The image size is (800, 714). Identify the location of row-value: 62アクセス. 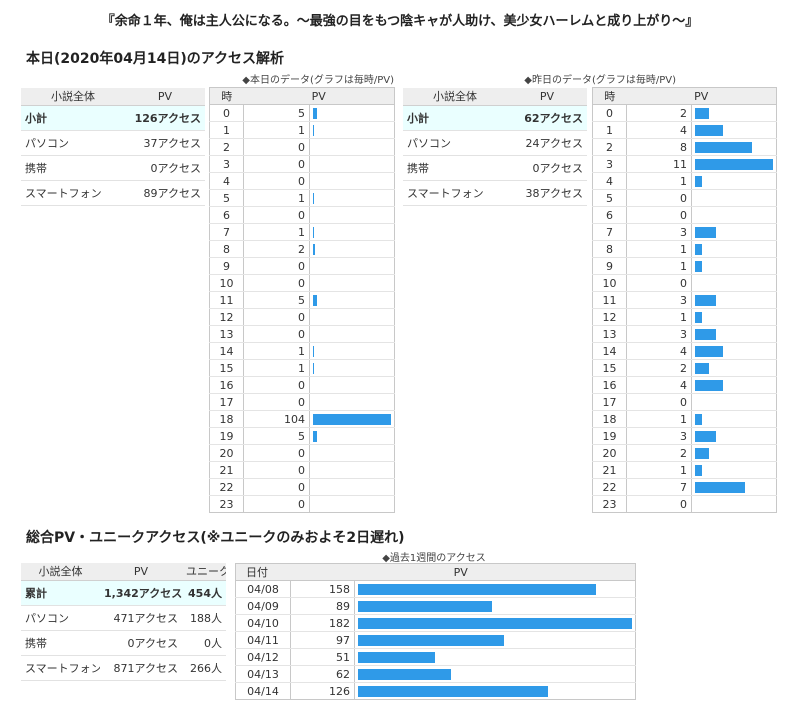
(547, 118).